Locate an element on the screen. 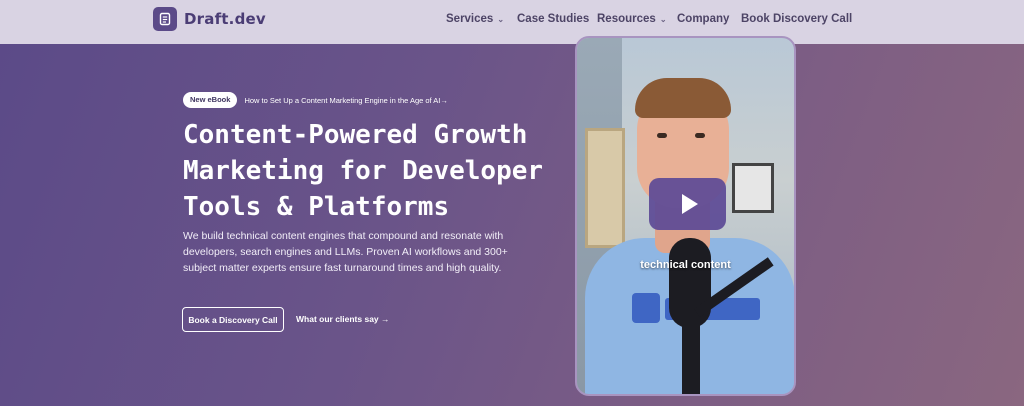 Image resolution: width=1024 pixels, height=406 pixels. microphone-stand is located at coordinates (691, 356).